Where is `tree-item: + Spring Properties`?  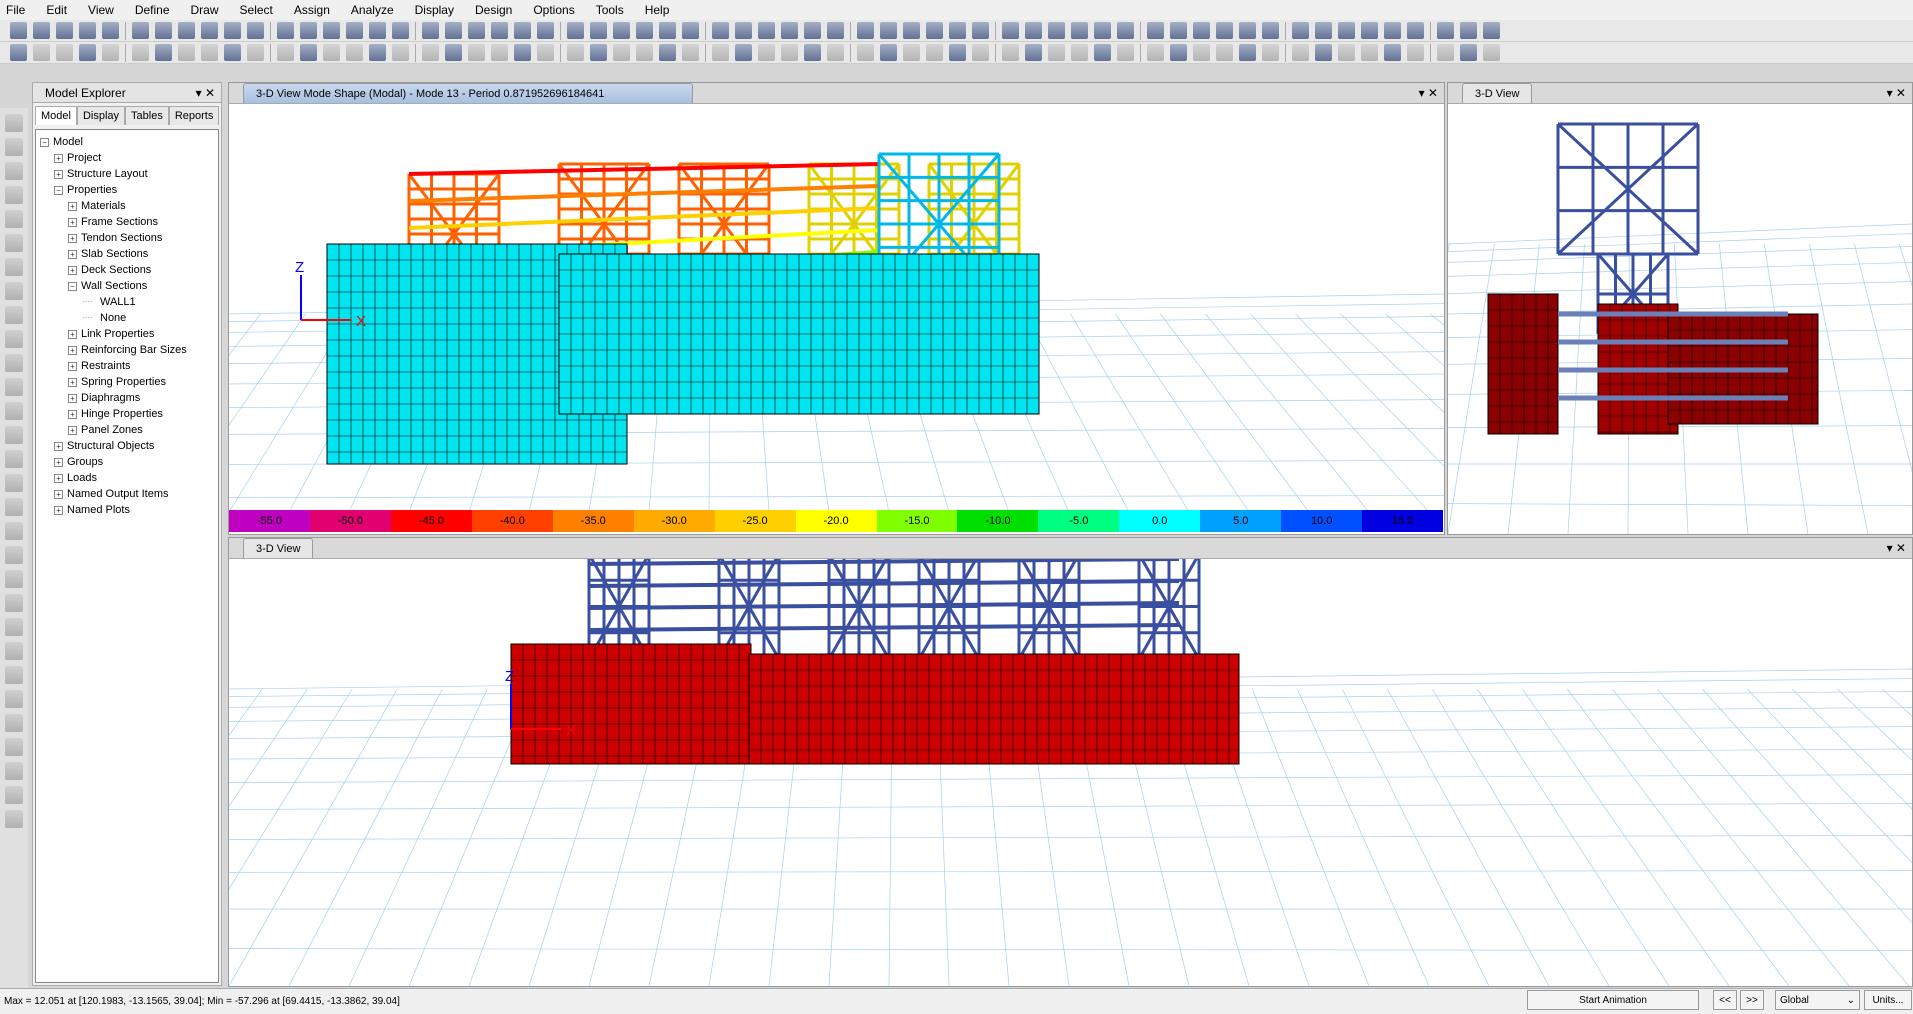
tree-item: + Spring Properties is located at coordinates (129, 382).